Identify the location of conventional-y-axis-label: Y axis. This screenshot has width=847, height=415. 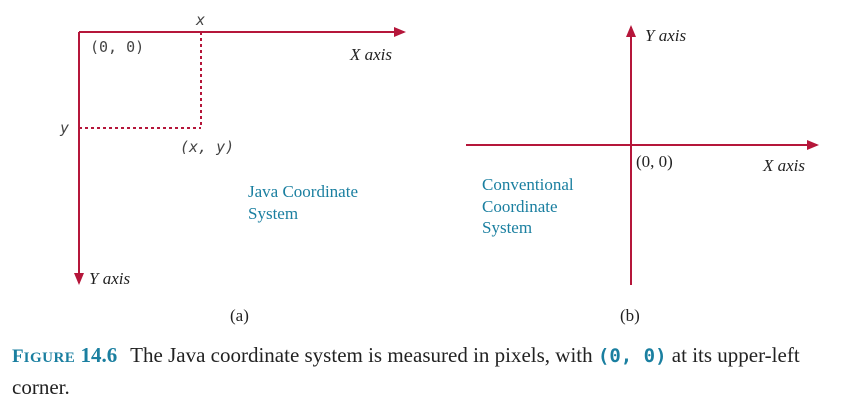
(665, 35).